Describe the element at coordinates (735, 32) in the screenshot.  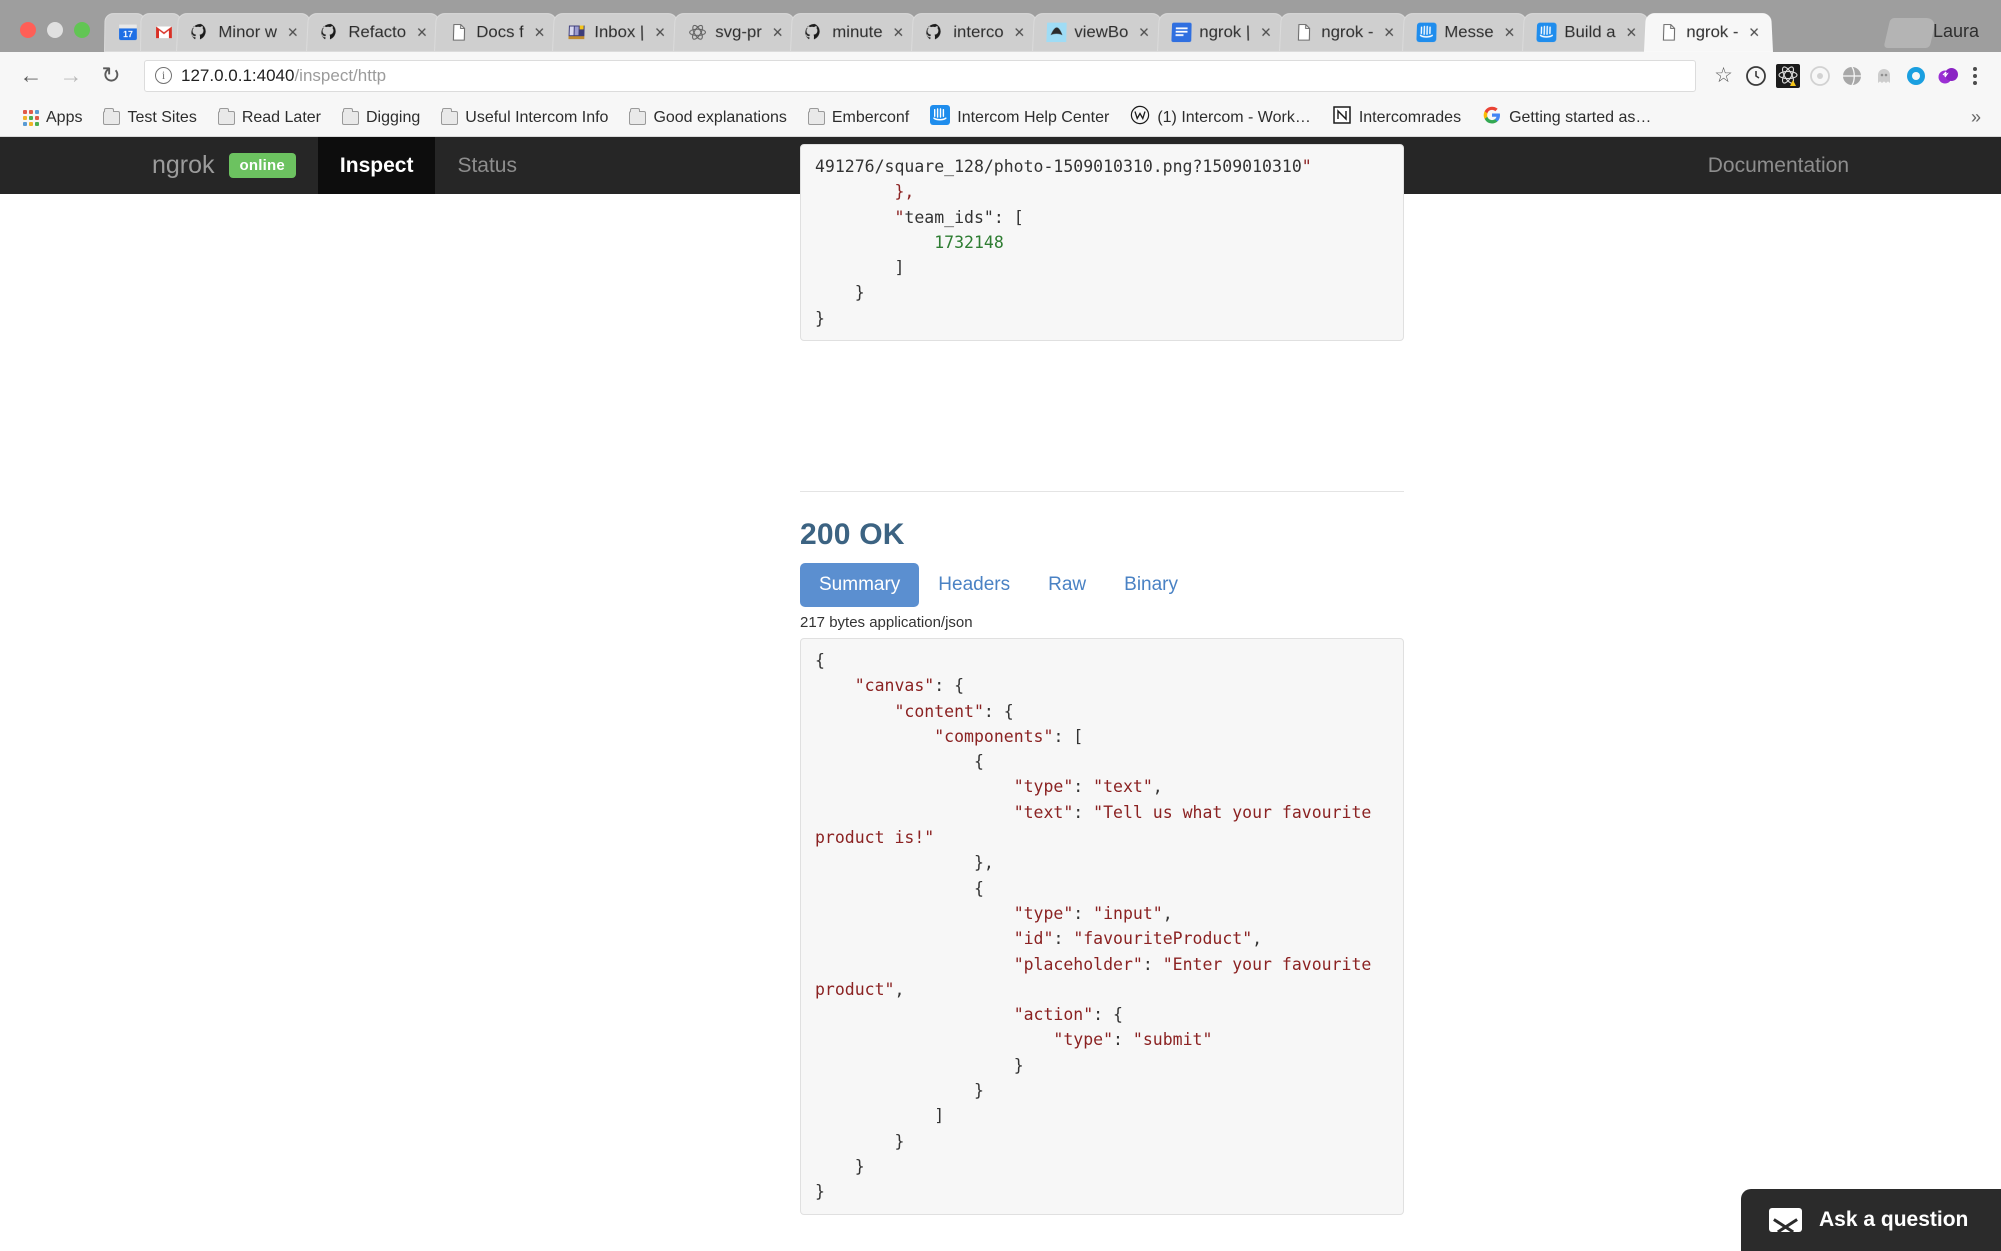
I see `browser-tab: svg-pr ×` at that location.